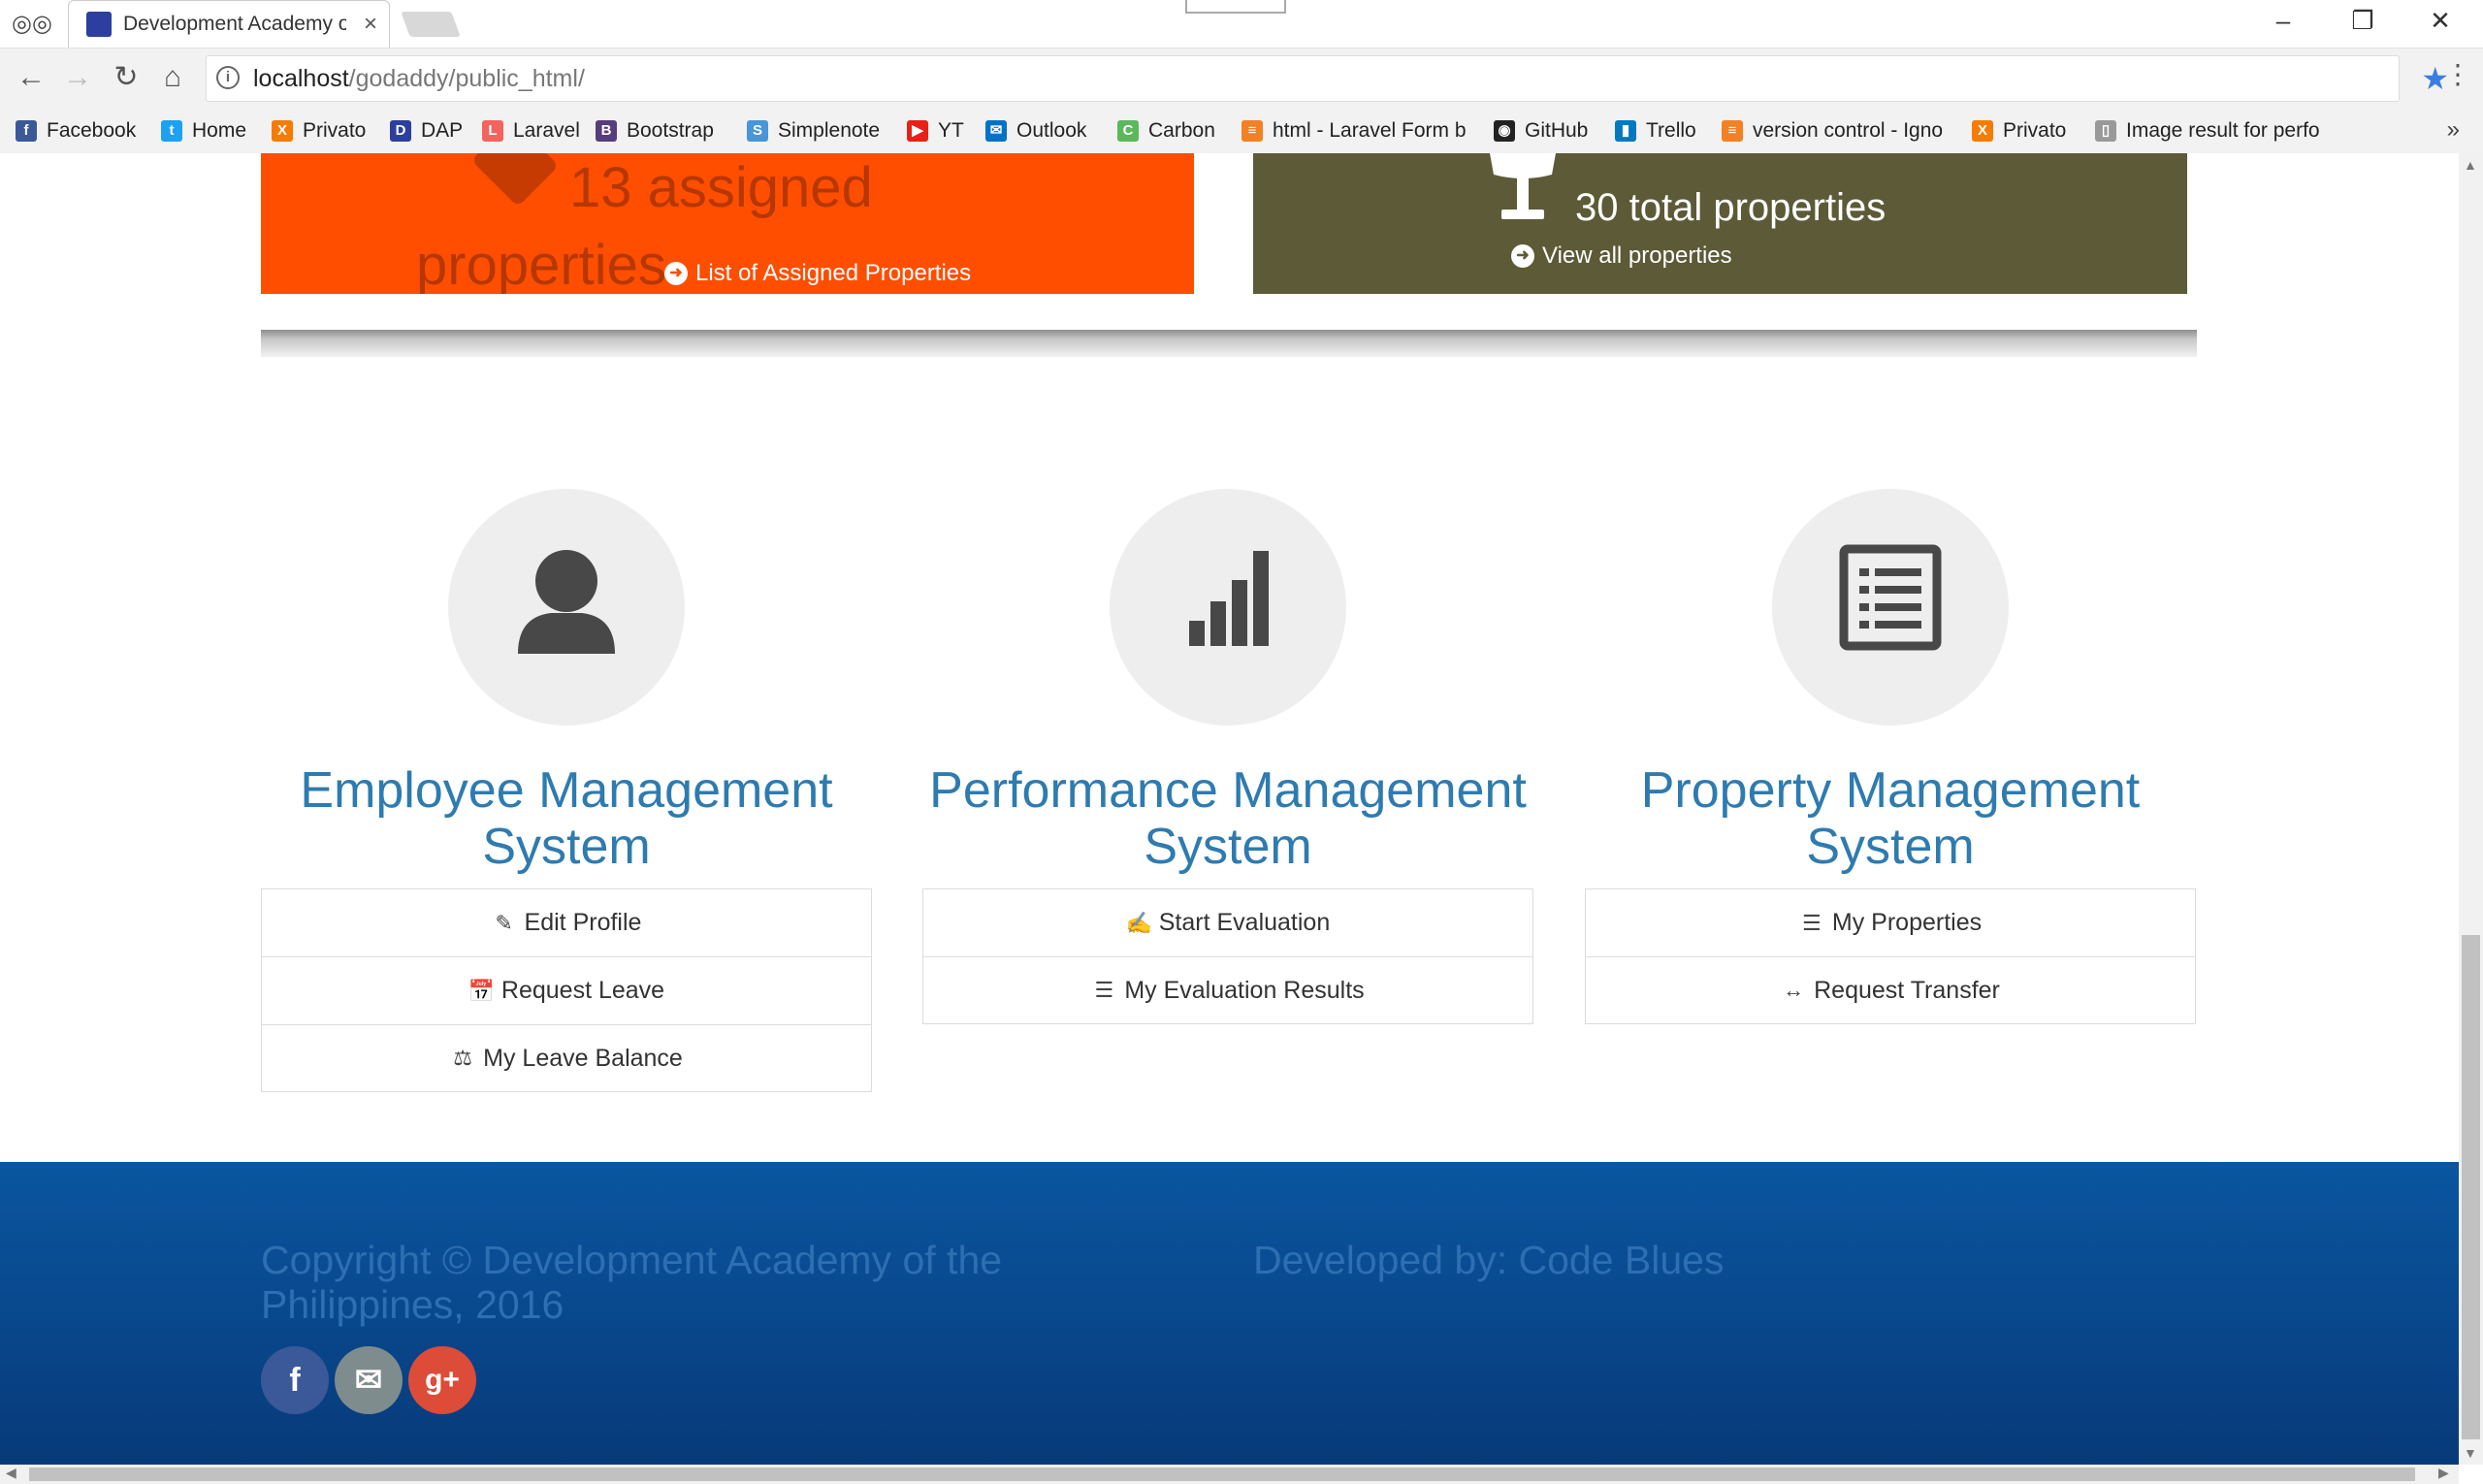 This screenshot has width=2483, height=1484. I want to click on address-bar: i localhost/godaddy/public_html/ ★, so click(1328, 78).